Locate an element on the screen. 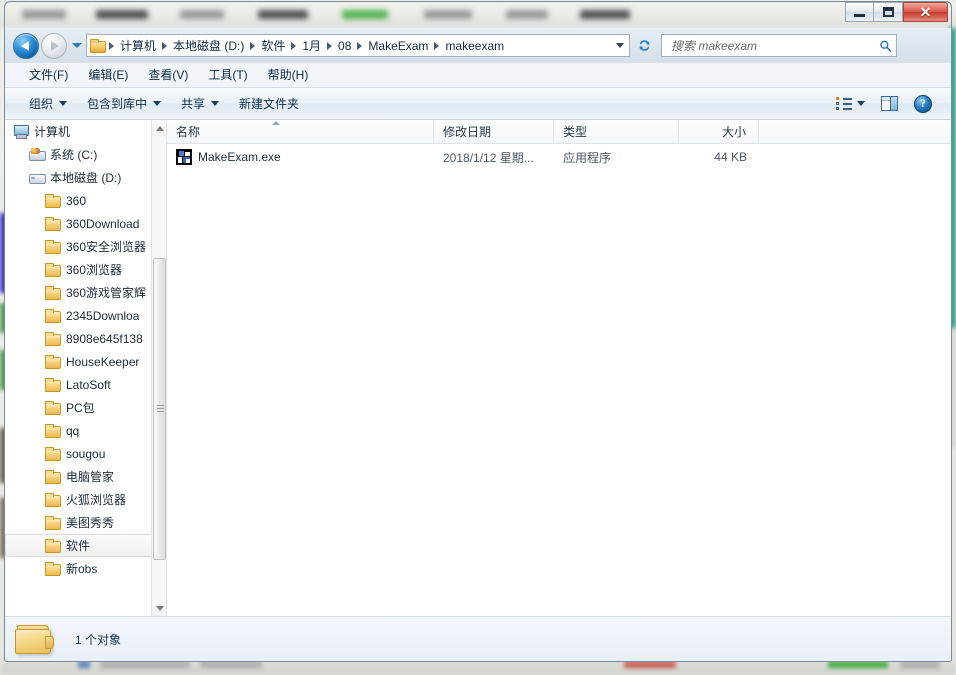 The image size is (956, 675). nav-item-2345download: 2345Downloa is located at coordinates (79, 315).